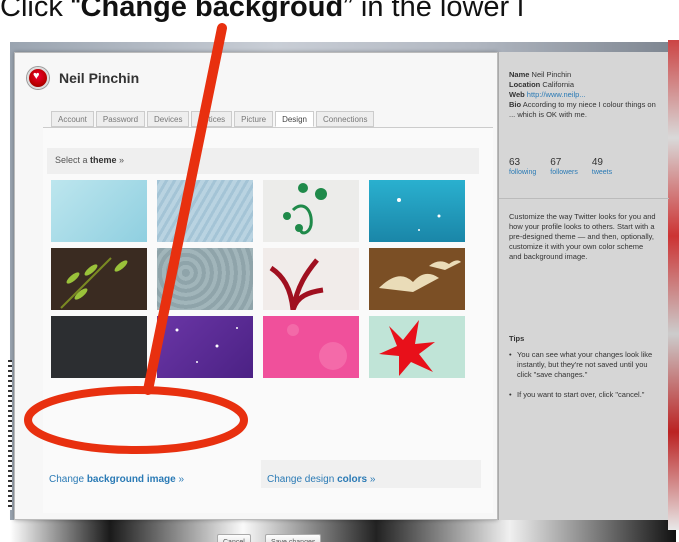 This screenshot has height=542, width=679. I want to click on caption-prefix: Click “, so click(40, 11).